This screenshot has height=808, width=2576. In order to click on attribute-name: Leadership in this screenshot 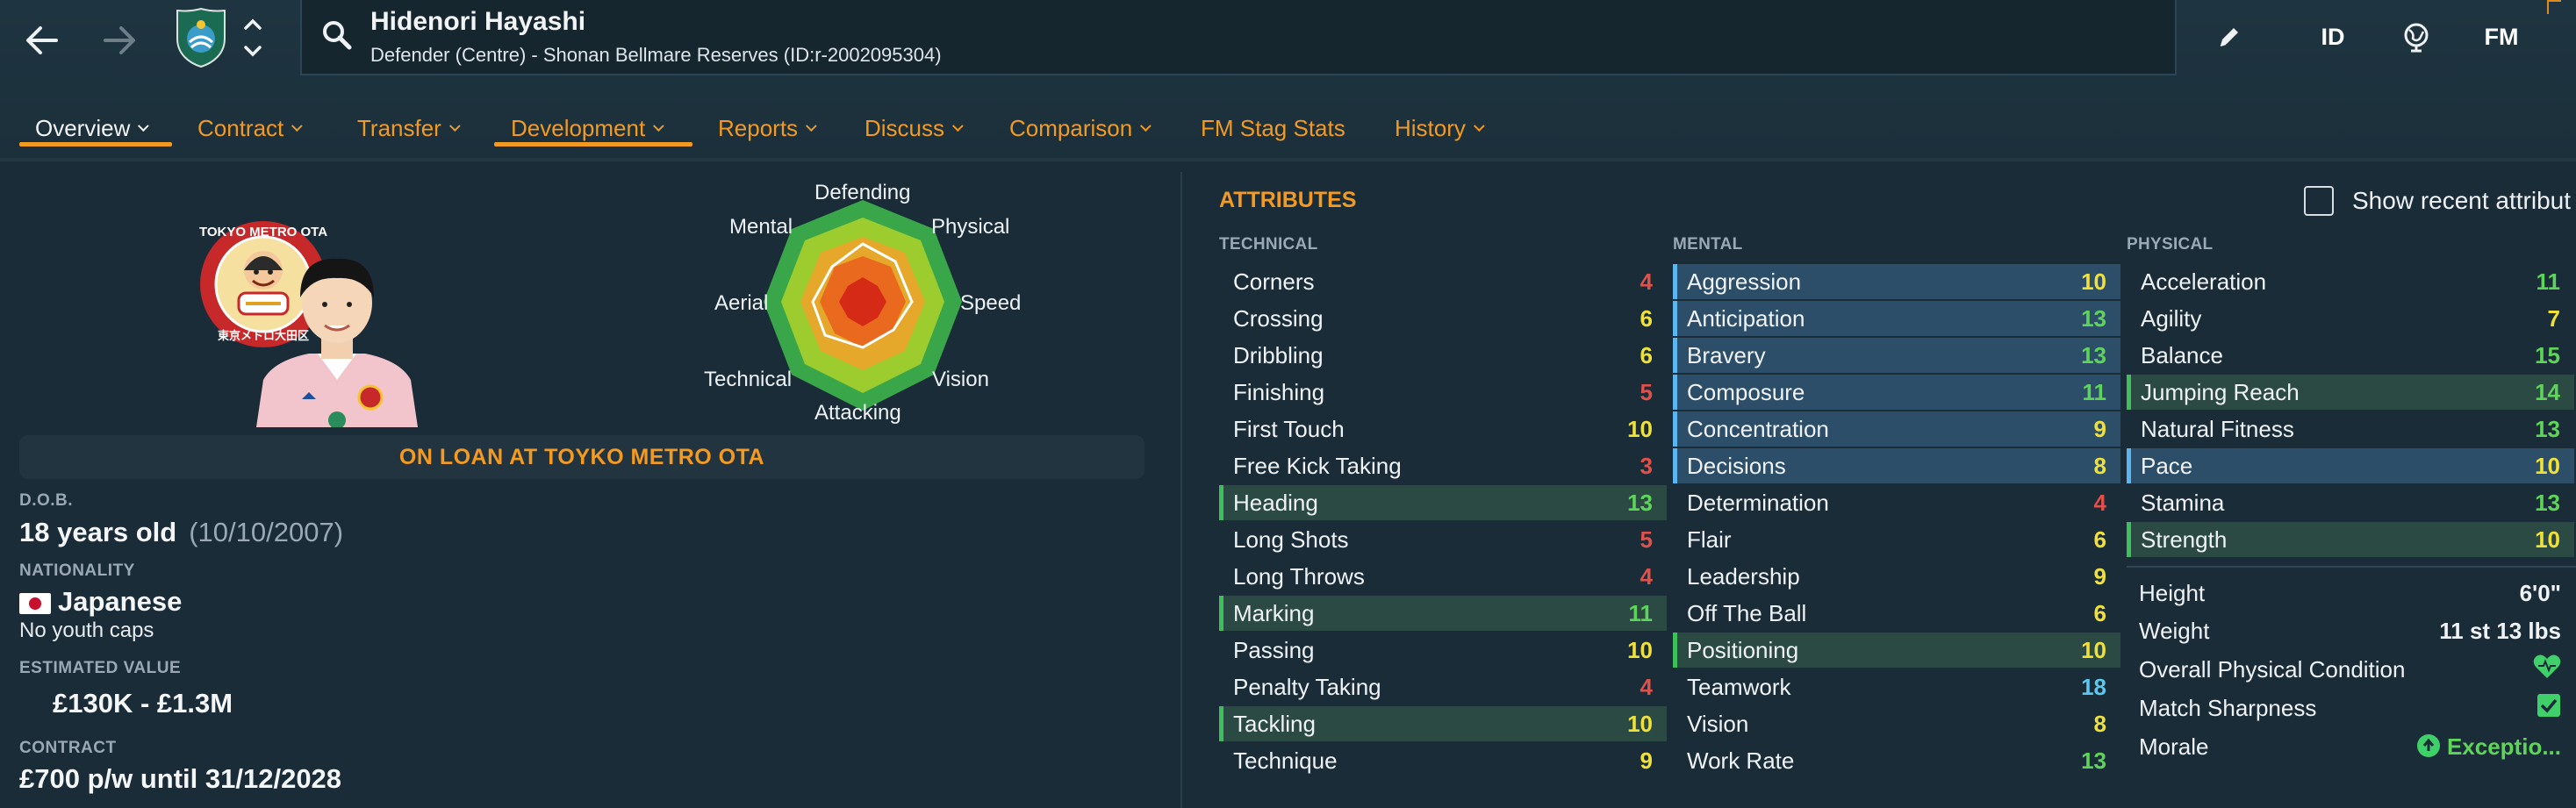, I will do `click(1744, 576)`.